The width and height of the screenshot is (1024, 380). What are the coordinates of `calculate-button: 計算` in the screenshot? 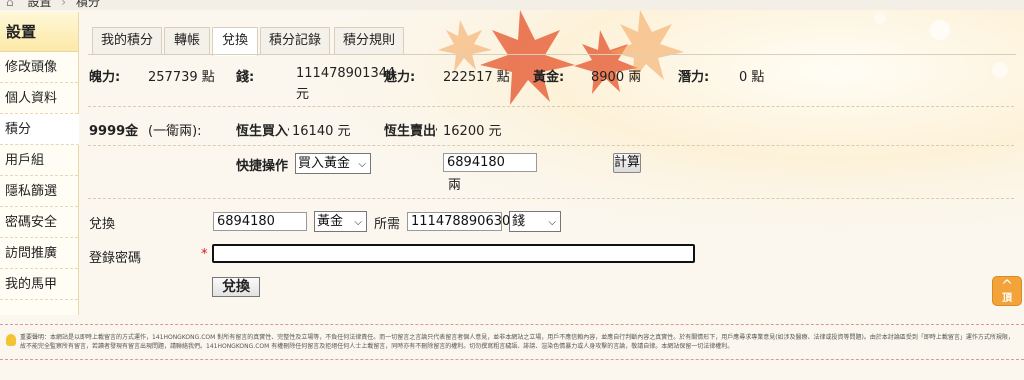 It's located at (627, 163).